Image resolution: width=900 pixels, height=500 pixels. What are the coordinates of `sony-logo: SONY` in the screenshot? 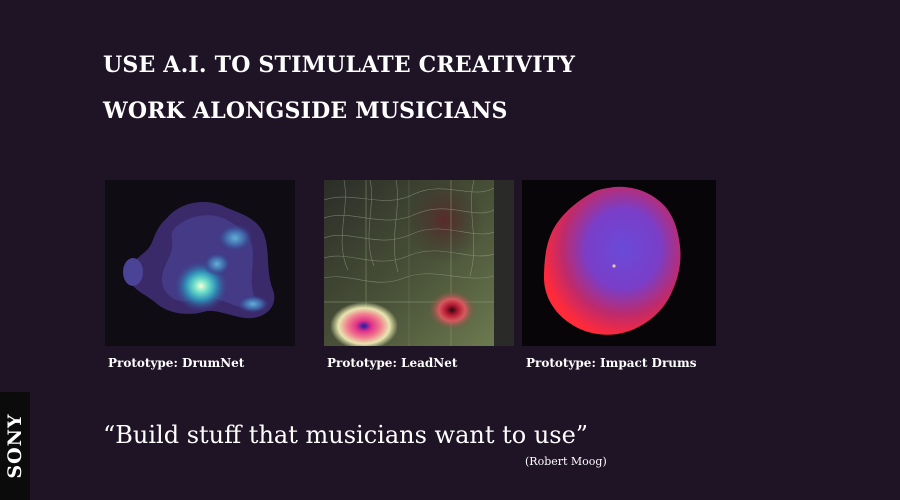 It's located at (15, 446).